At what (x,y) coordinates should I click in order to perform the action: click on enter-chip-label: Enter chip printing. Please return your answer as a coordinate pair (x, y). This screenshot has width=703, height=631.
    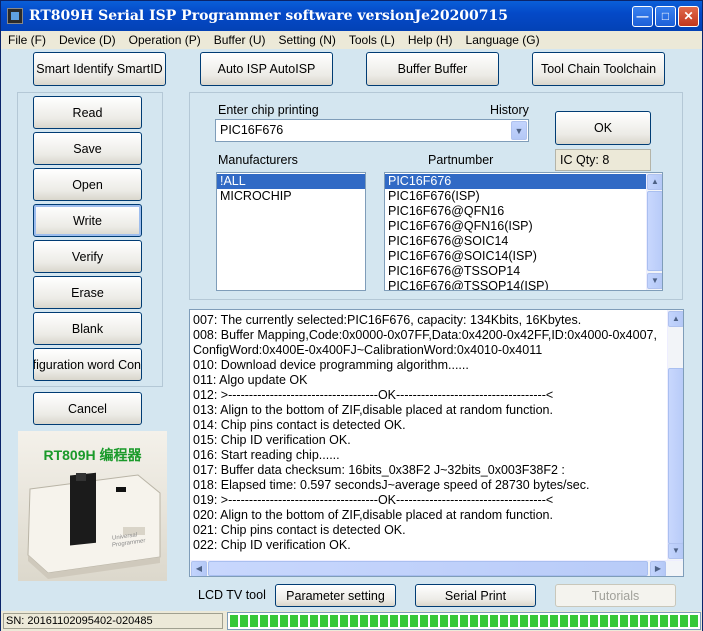
    Looking at the image, I should click on (268, 110).